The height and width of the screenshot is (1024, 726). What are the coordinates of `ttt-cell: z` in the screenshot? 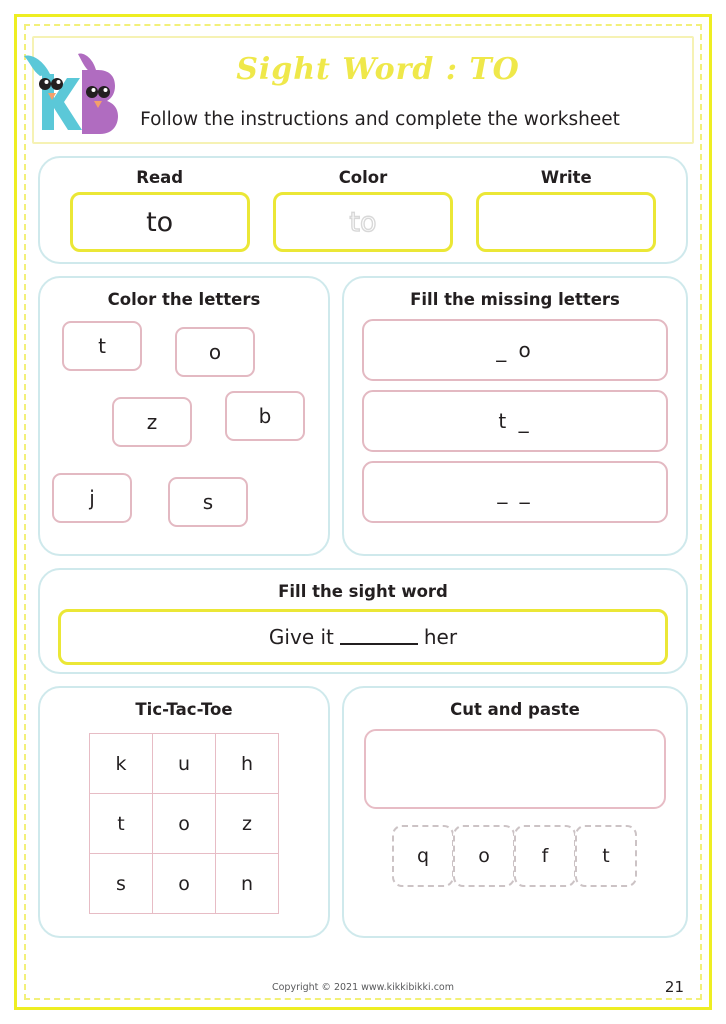 It's located at (247, 823).